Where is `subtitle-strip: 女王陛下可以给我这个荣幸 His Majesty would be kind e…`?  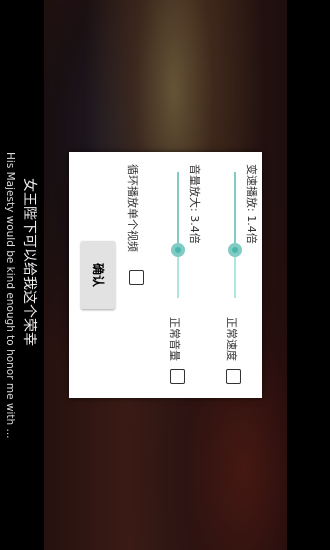
subtitle-strip: 女王陛下可以给我这个荣幸 His Majesty would be kind e… is located at coordinates (22, 275).